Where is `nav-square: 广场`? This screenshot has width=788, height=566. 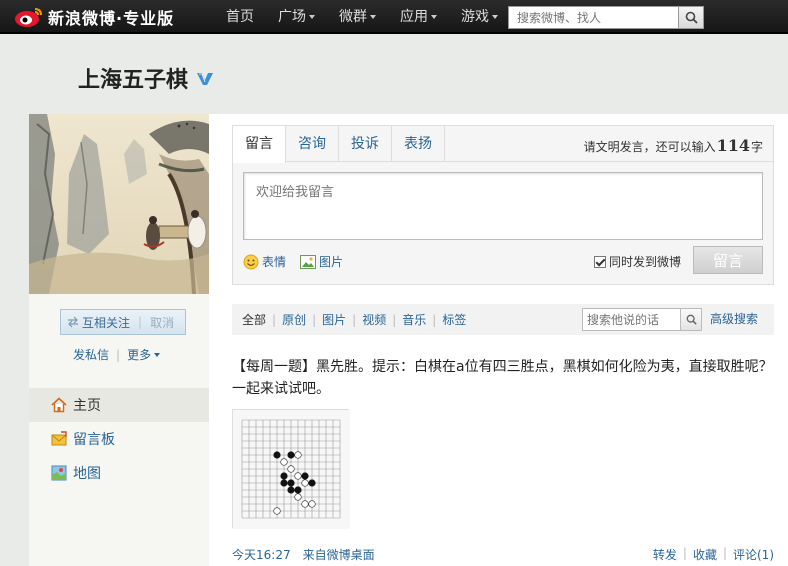 nav-square: 广场 is located at coordinates (296, 17).